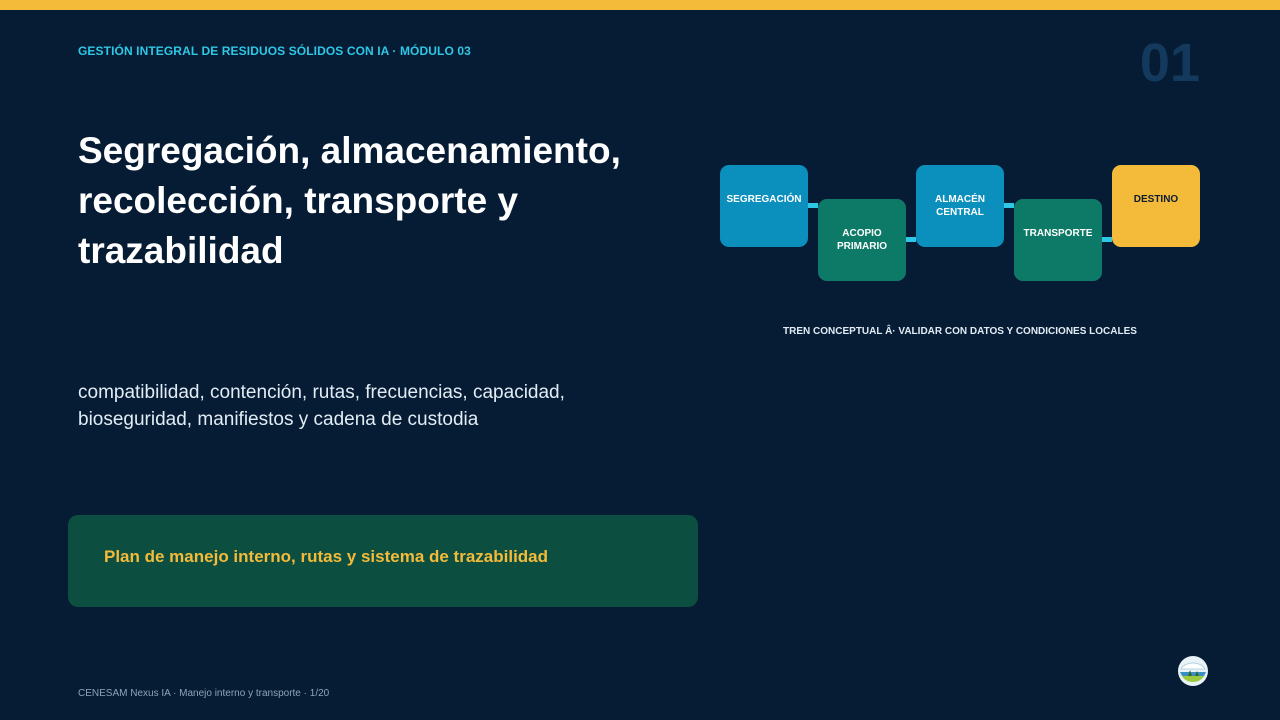  What do you see at coordinates (640, 5) in the screenshot?
I see `top-accent-bar` at bounding box center [640, 5].